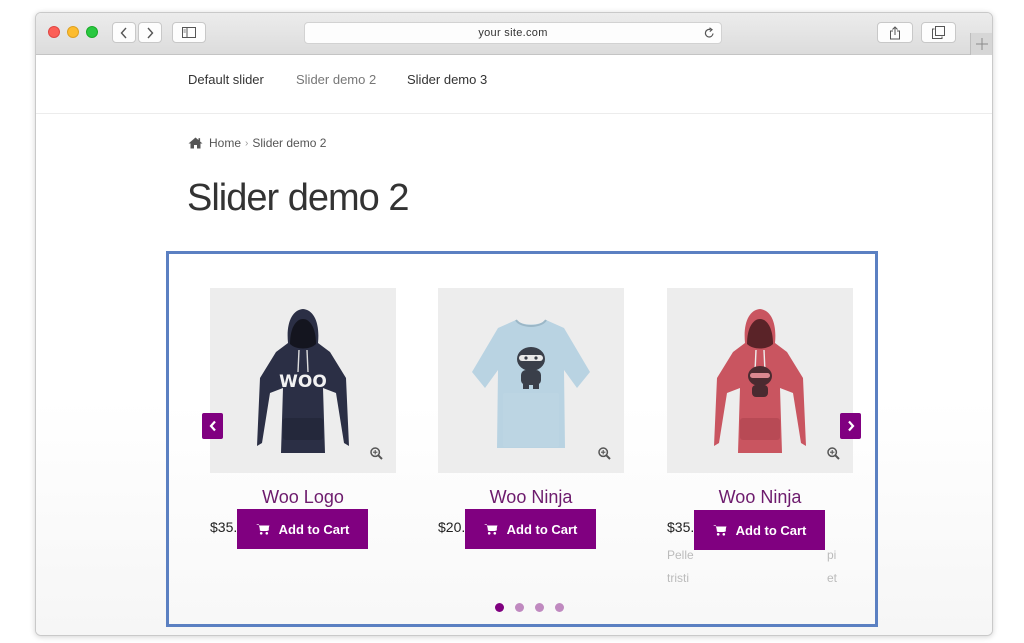 This screenshot has height=643, width=1024. I want to click on forward-button, so click(150, 32).